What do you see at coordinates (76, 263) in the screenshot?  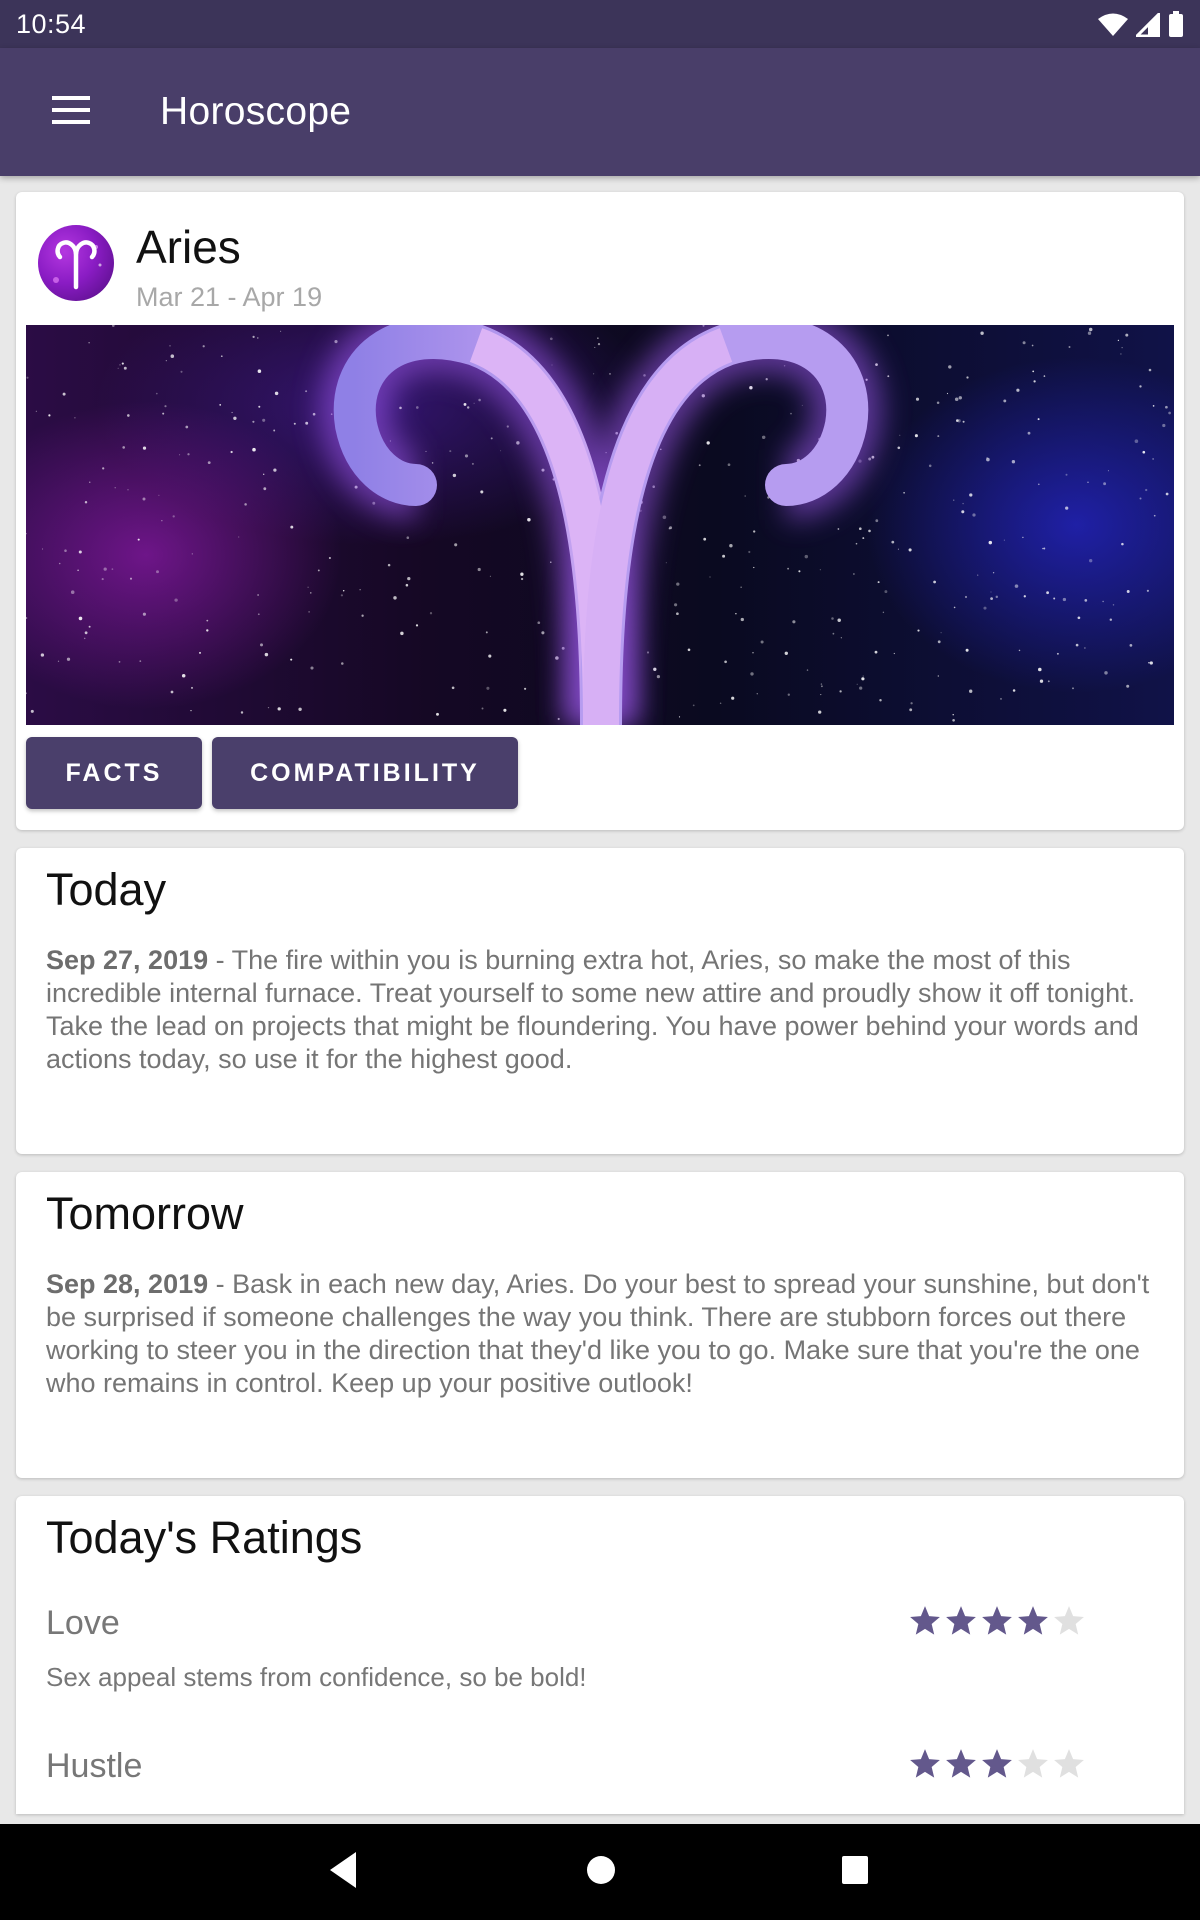 I see `aries-symbol-icon` at bounding box center [76, 263].